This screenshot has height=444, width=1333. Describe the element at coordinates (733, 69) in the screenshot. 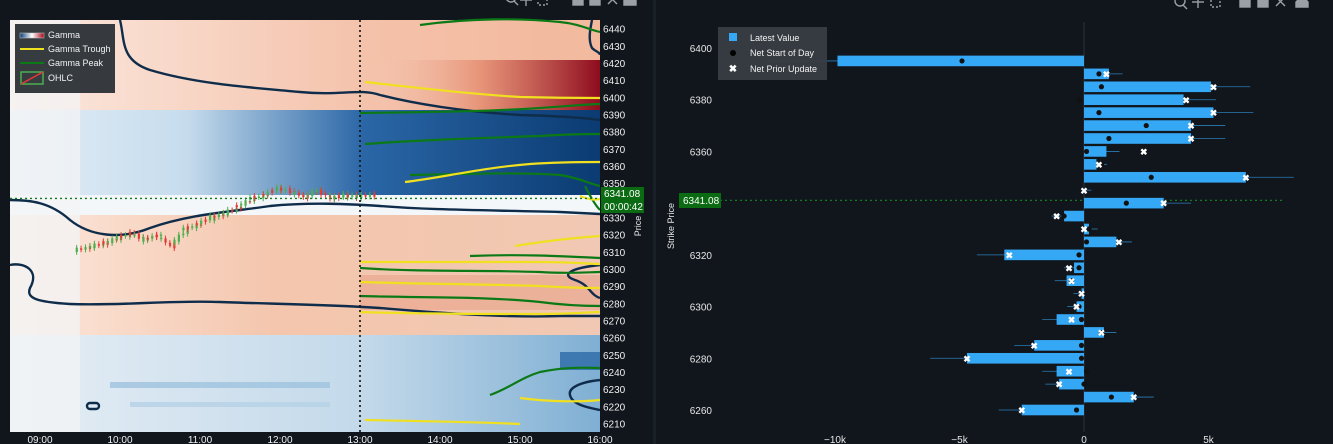

I see `net-prior-update-legend-swatch: ✖` at that location.